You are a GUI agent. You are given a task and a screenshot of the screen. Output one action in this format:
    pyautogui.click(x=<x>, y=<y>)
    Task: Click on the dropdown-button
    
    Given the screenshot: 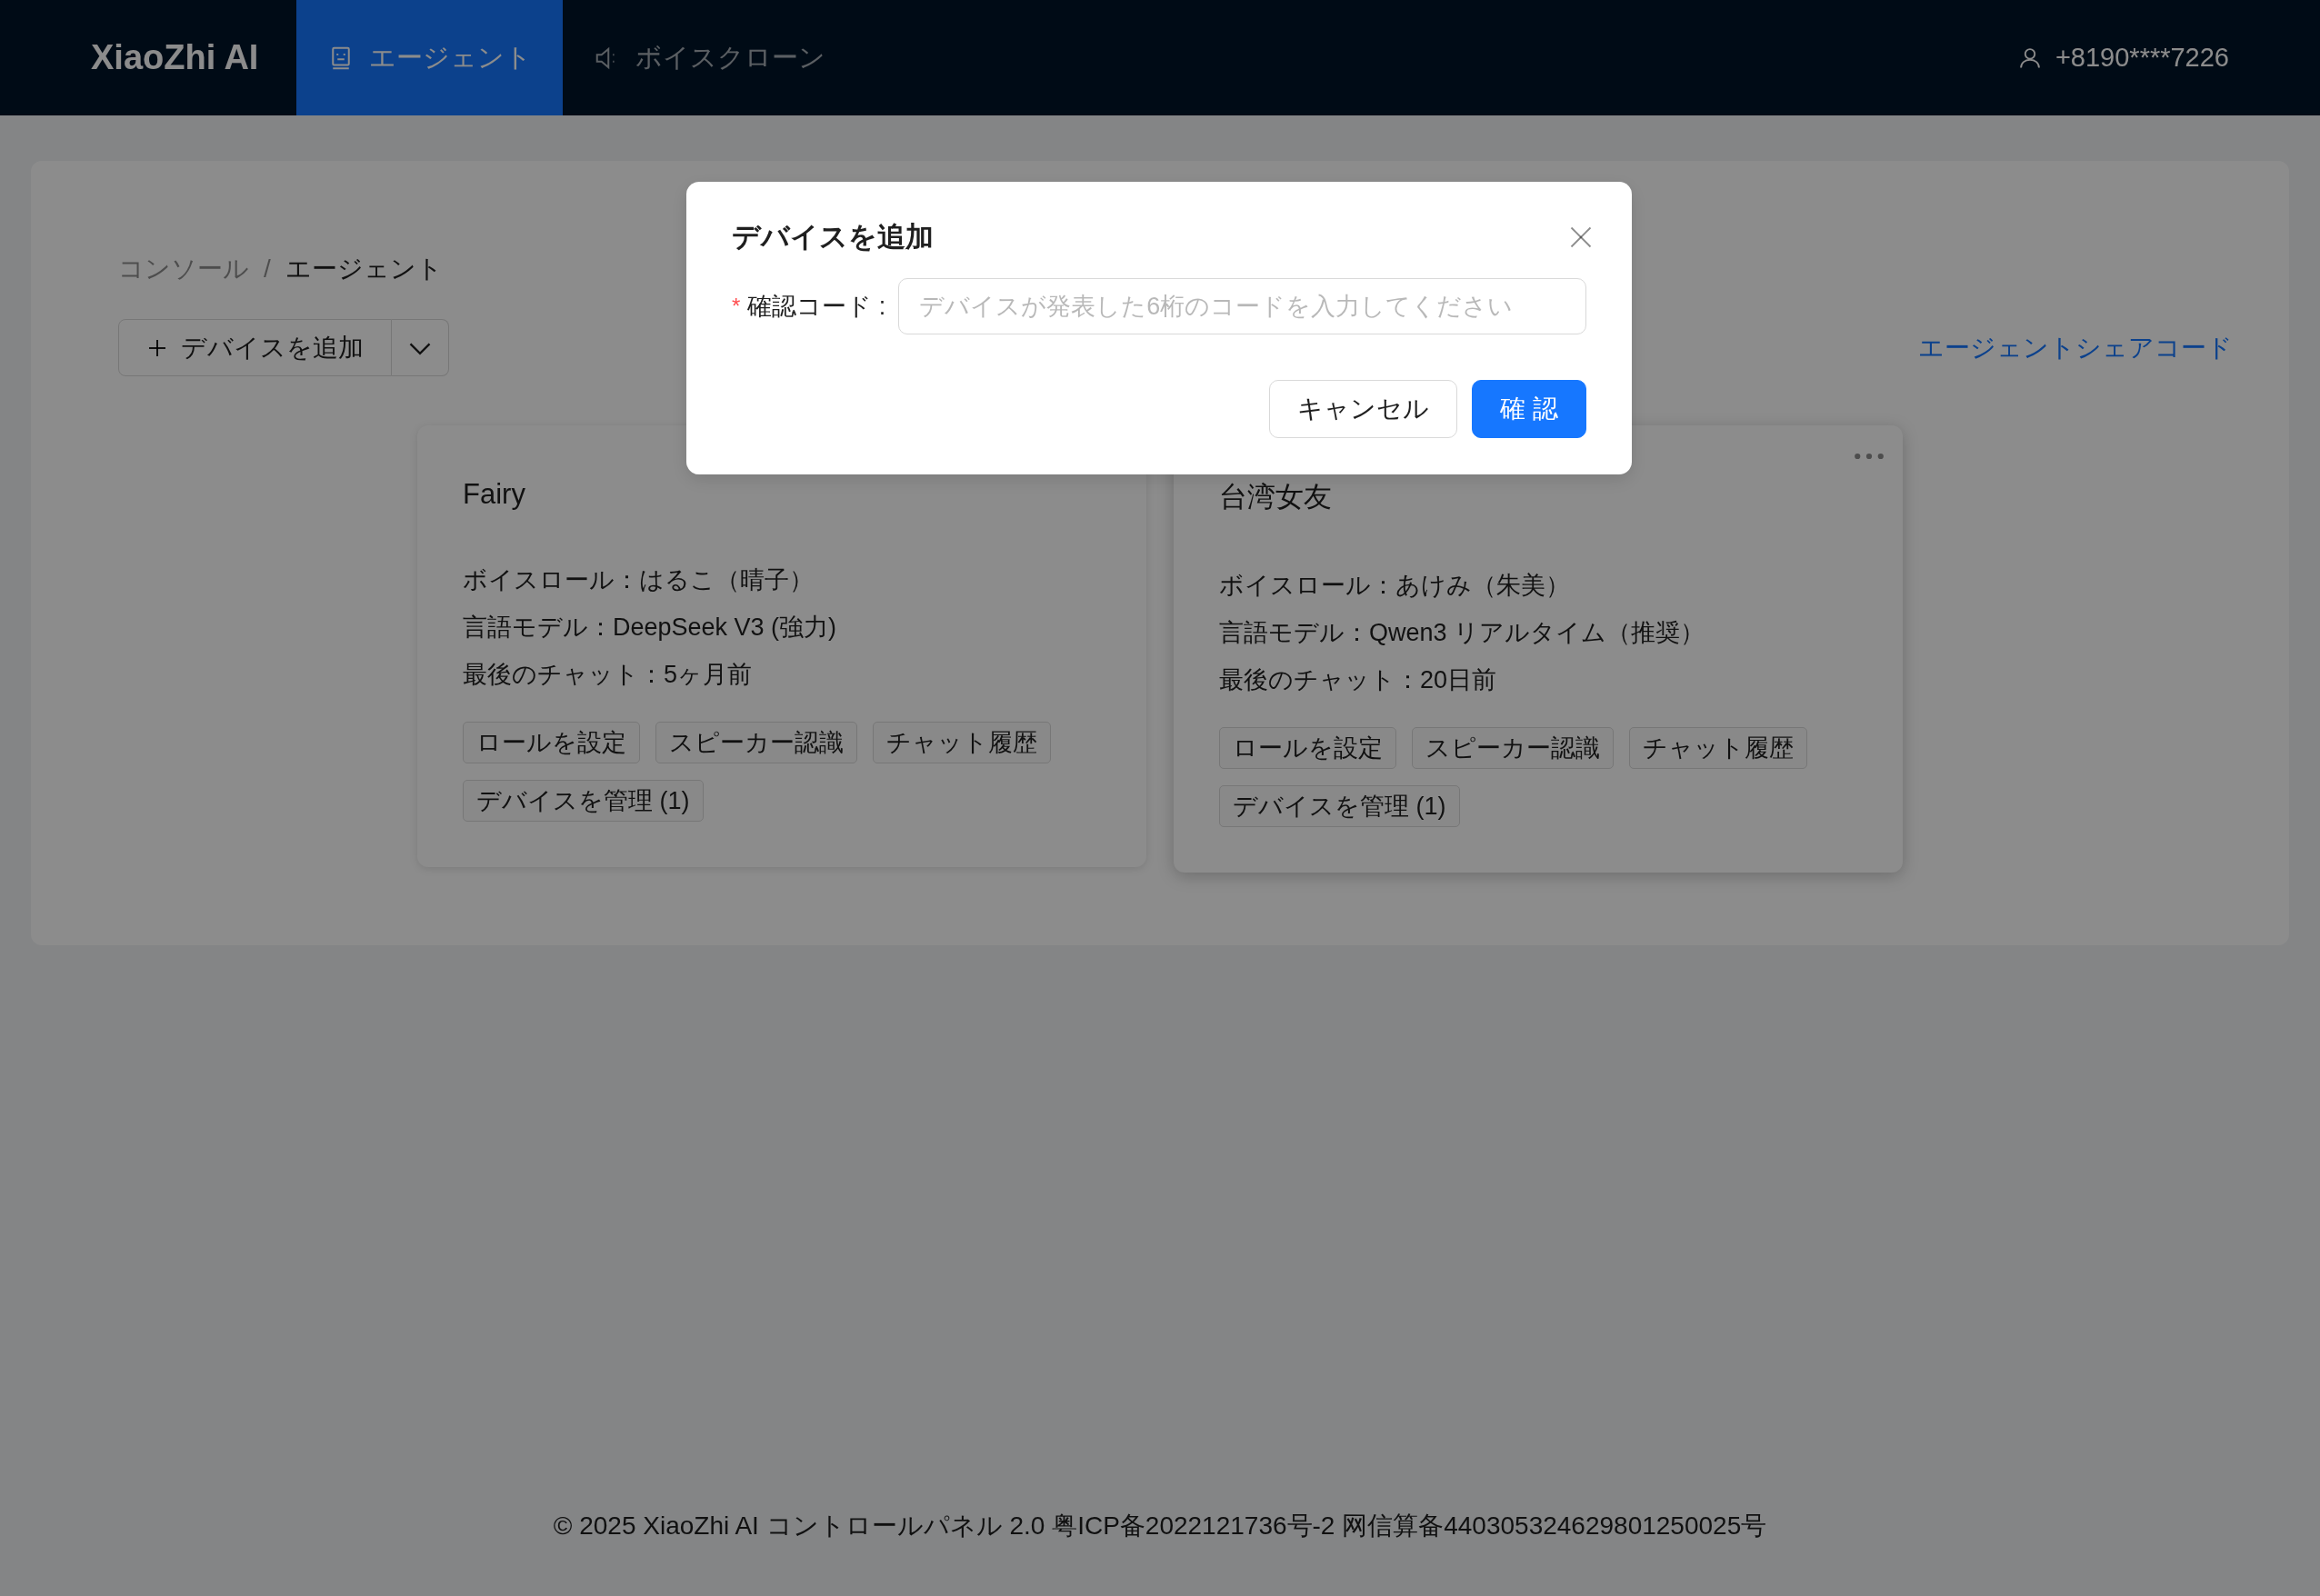 What is the action you would take?
    pyautogui.click(x=420, y=347)
    